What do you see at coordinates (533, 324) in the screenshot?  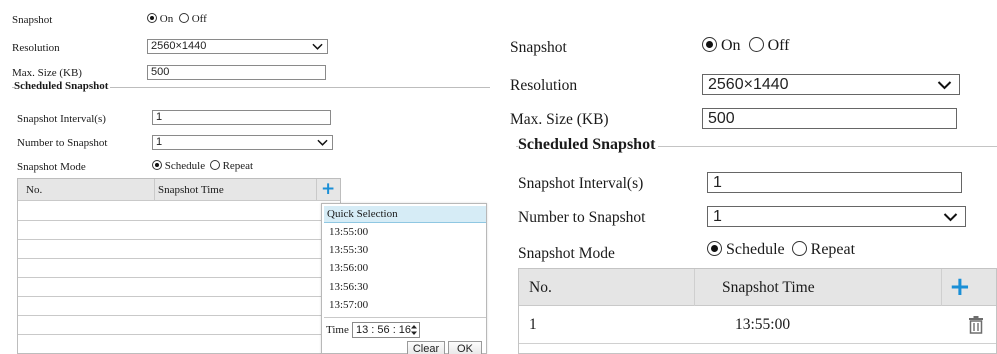 I see `row-number: 1` at bounding box center [533, 324].